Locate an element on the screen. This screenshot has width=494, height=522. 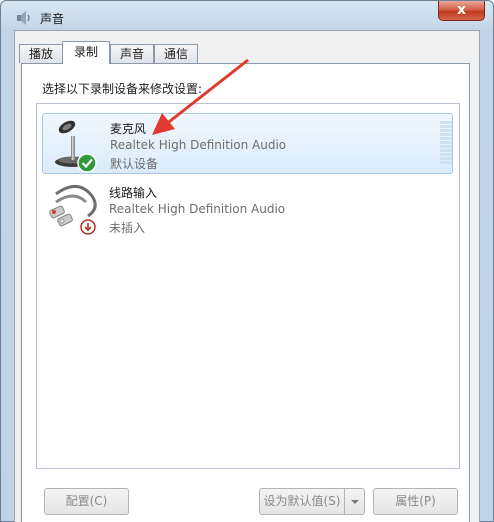
device-name: 麦克风 is located at coordinates (128, 129).